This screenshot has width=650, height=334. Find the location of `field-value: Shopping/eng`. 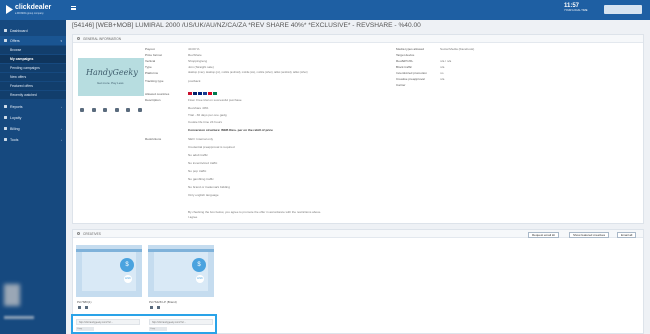

field-value: Shopping/eng is located at coordinates (198, 61).